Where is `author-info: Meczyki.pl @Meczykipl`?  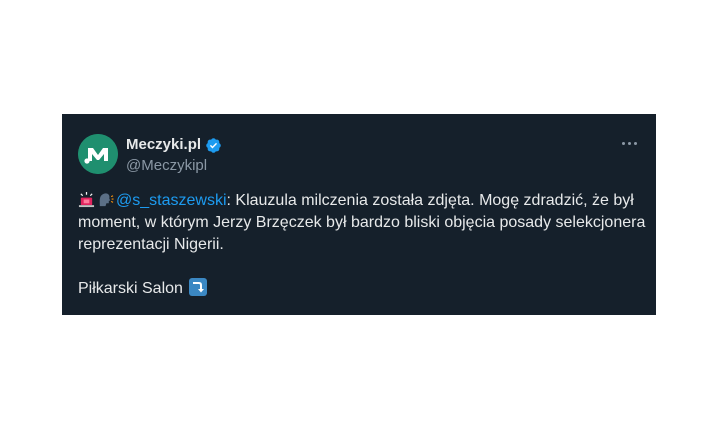
author-info: Meczyki.pl @Meczykipl is located at coordinates (174, 155).